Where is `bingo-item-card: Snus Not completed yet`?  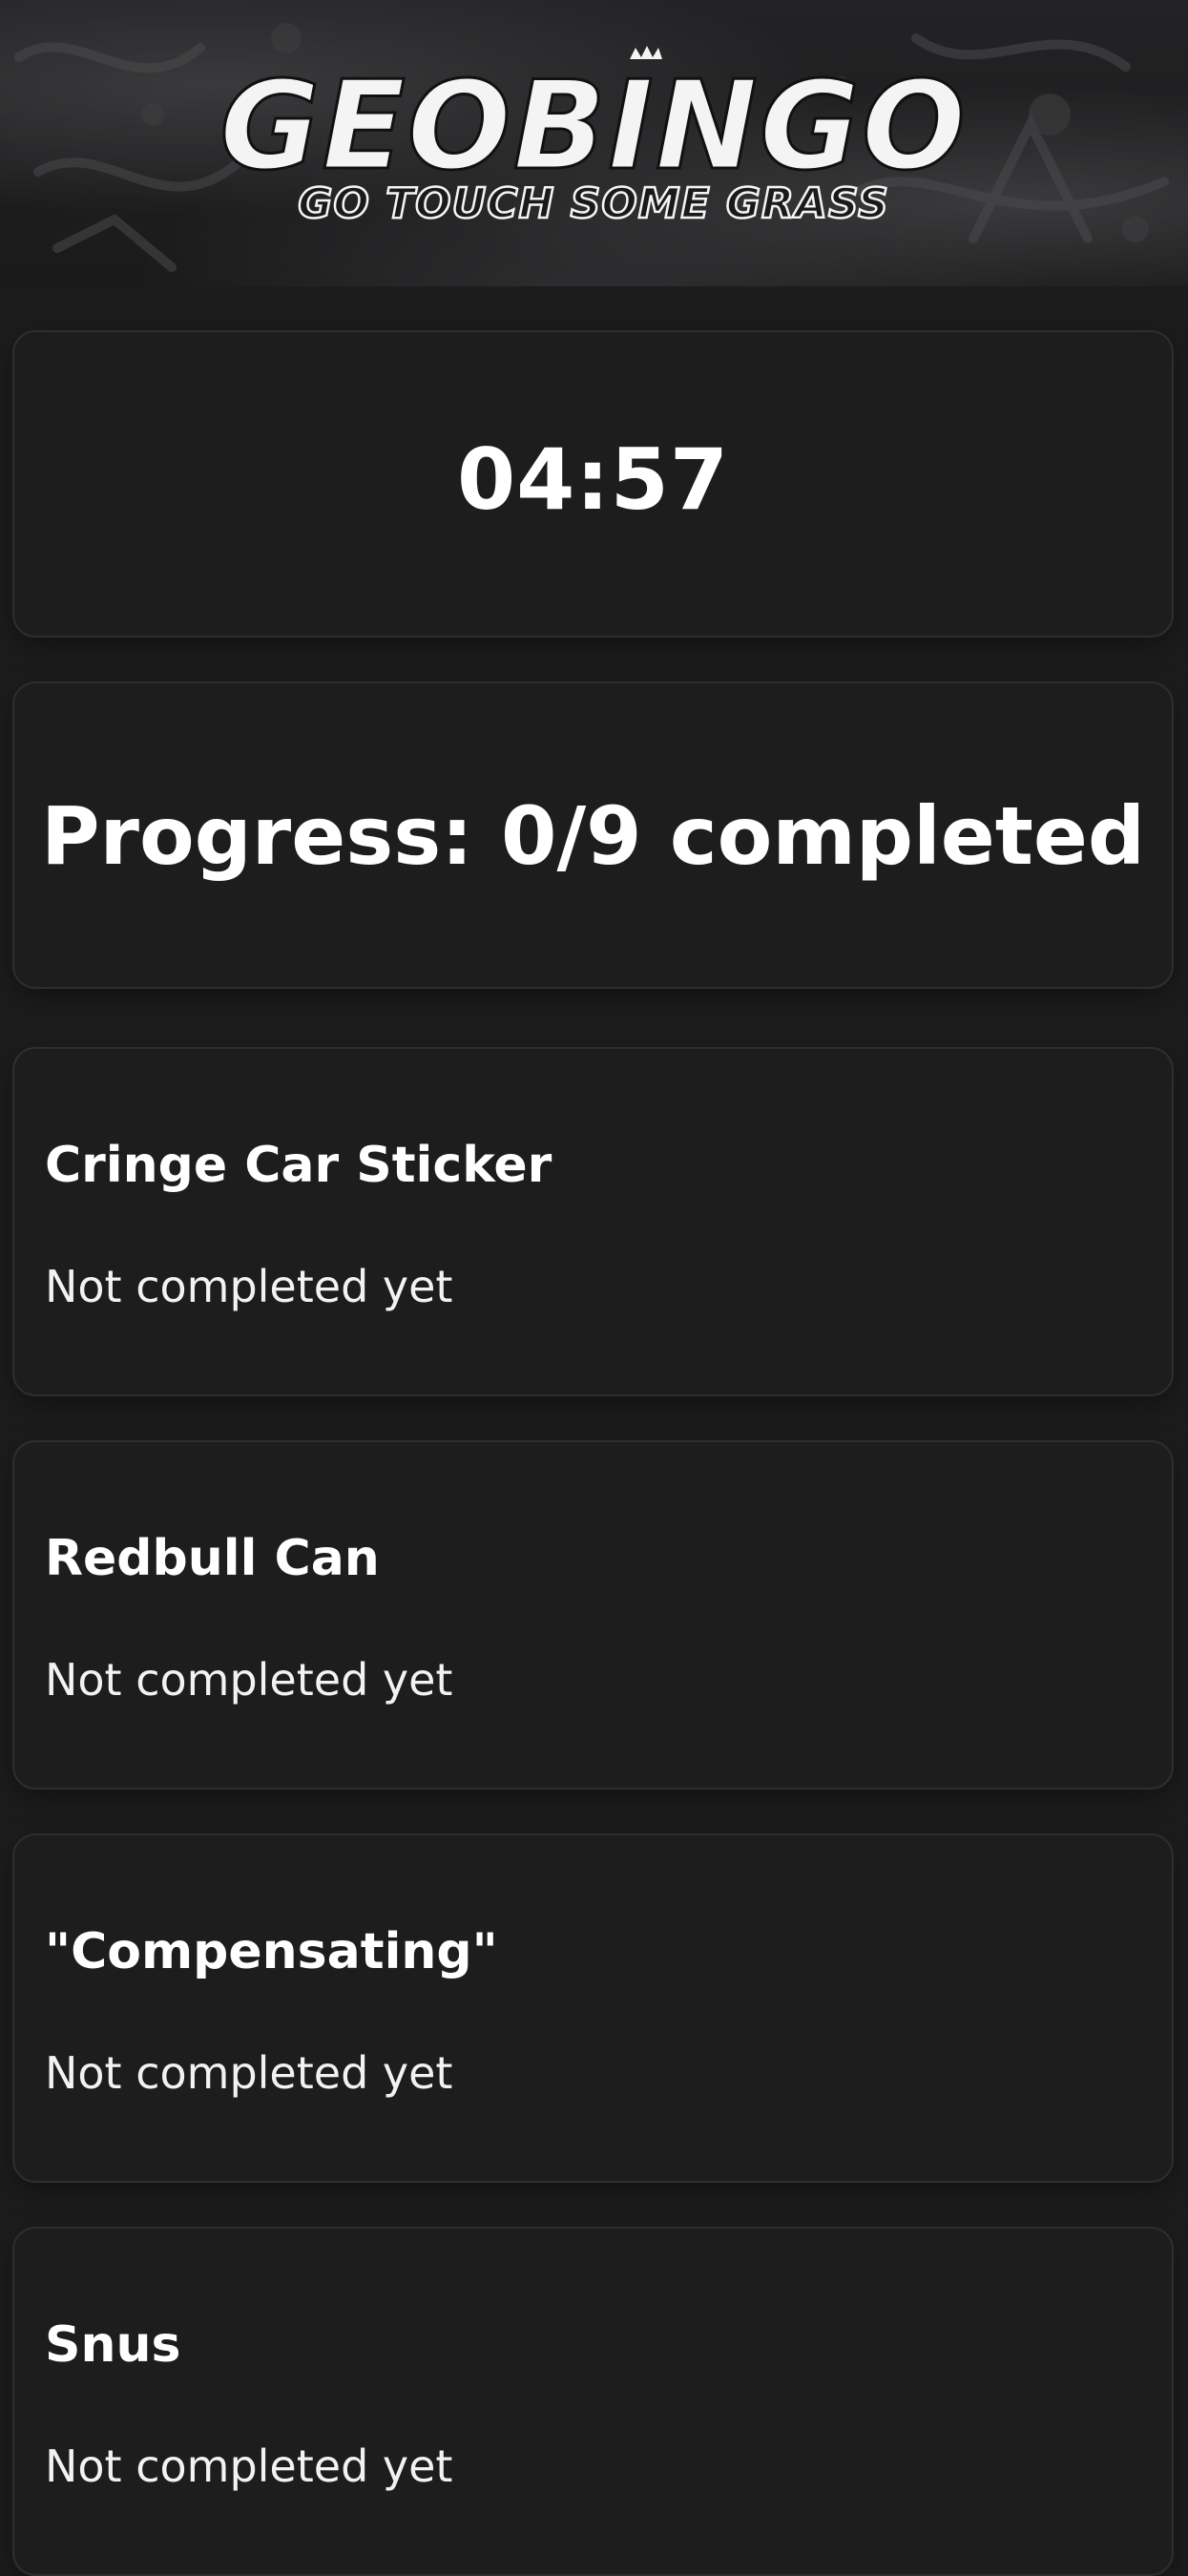
bingo-item-card: Snus Not completed yet is located at coordinates (593, 2401).